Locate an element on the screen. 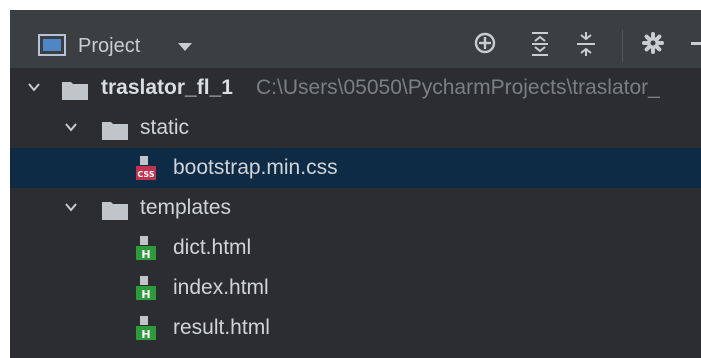 The image size is (701, 358). minimize-icon is located at coordinates (696, 44).